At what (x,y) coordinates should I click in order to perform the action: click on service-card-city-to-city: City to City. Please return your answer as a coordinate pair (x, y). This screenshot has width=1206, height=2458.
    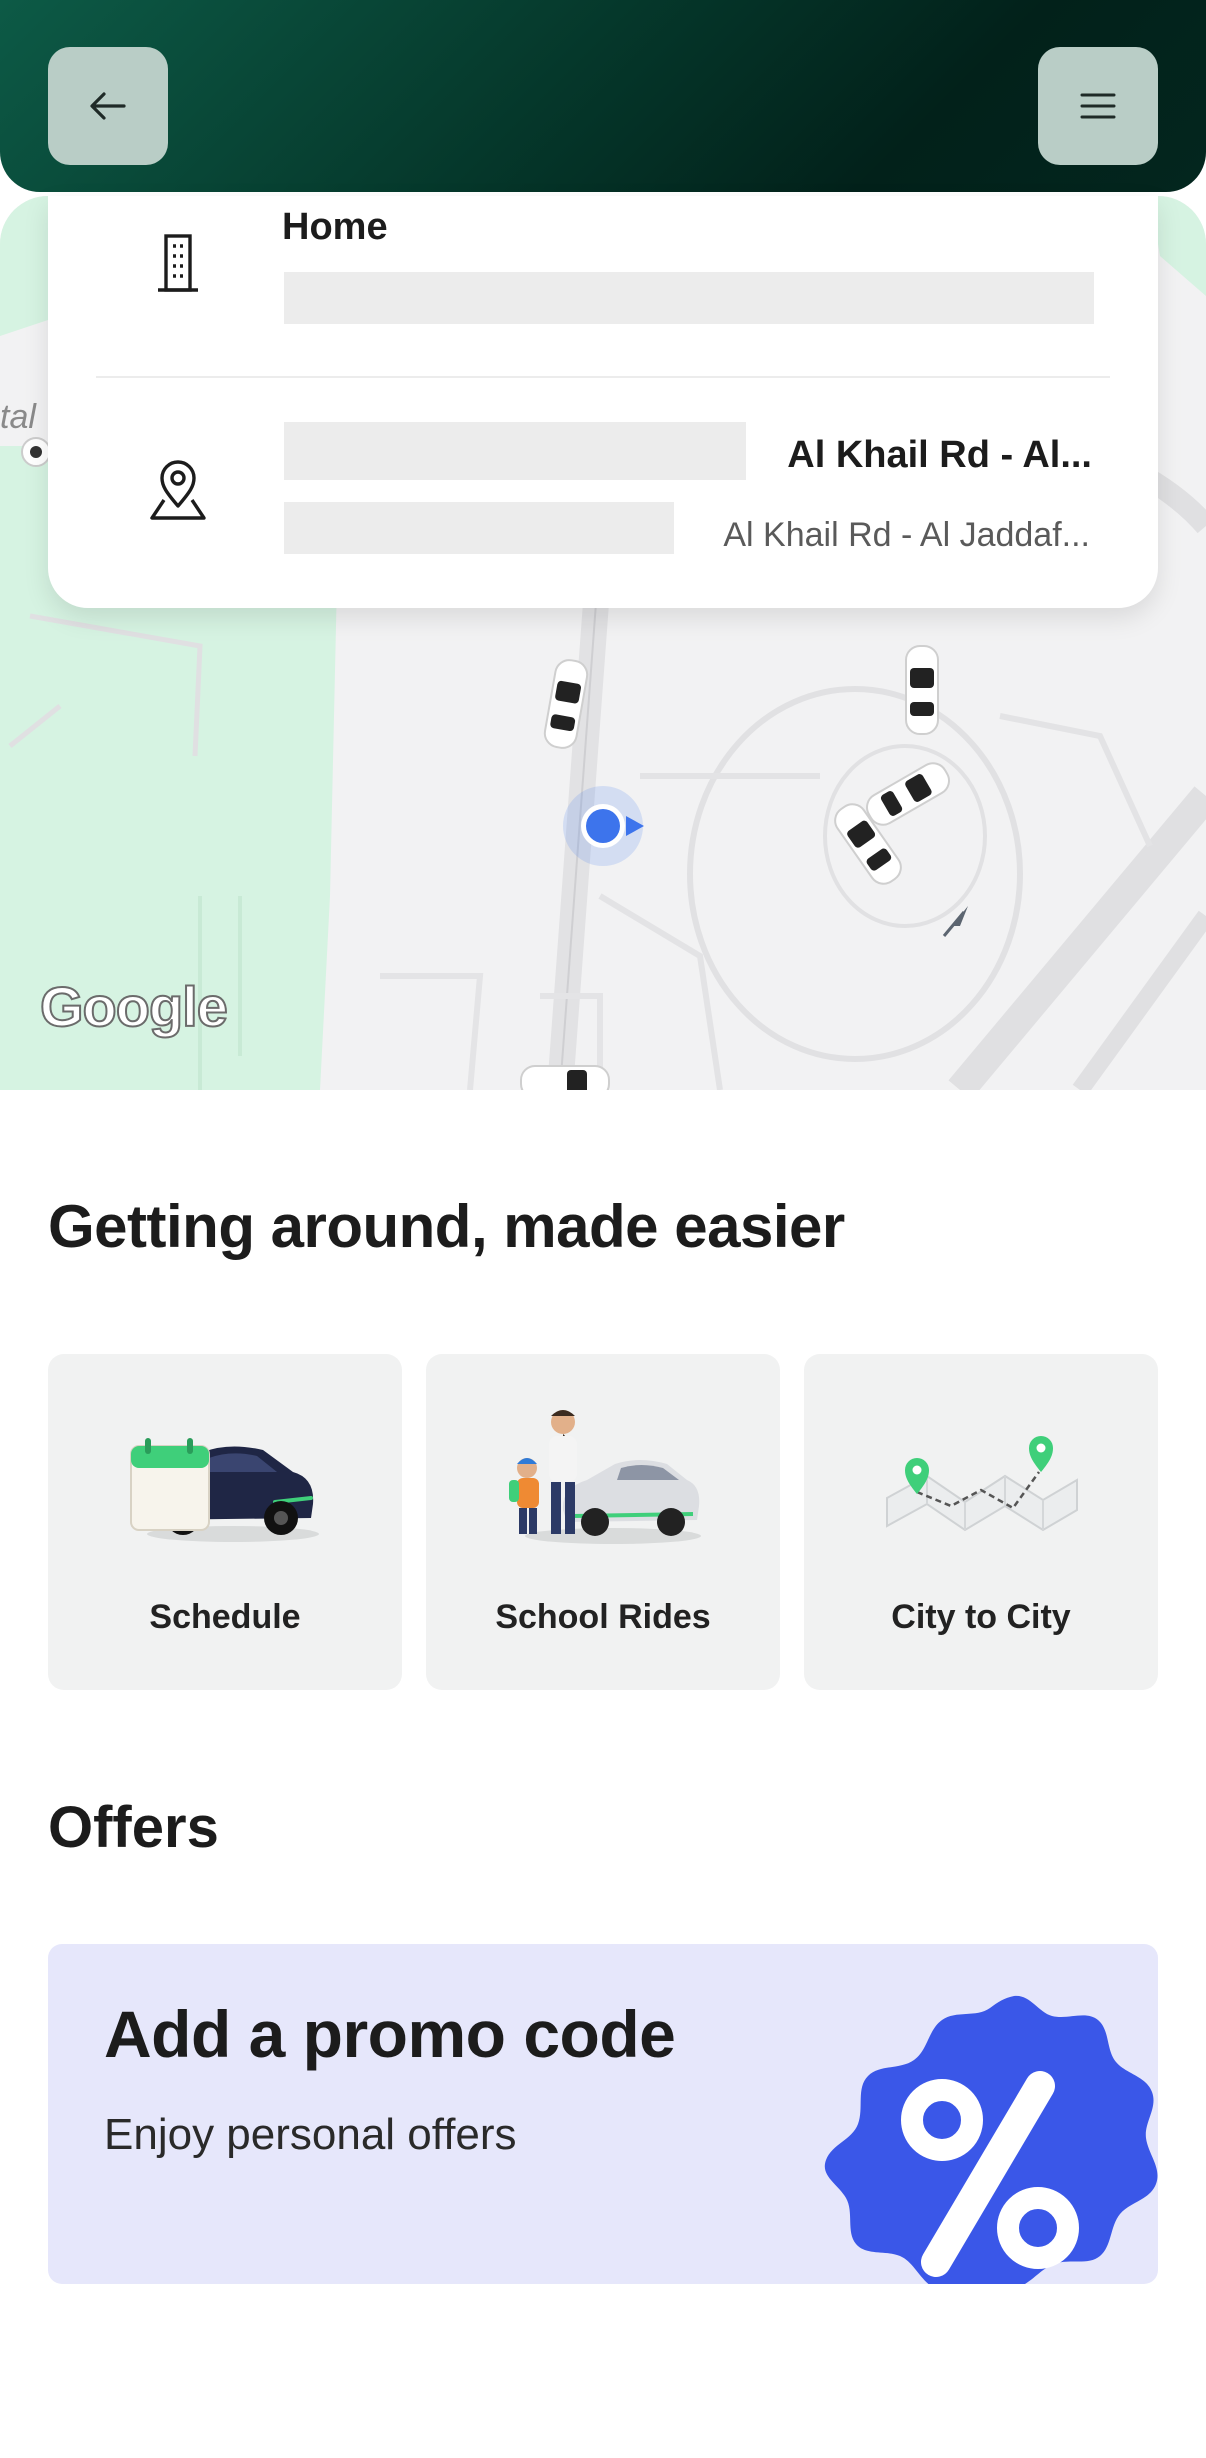
    Looking at the image, I should click on (981, 1522).